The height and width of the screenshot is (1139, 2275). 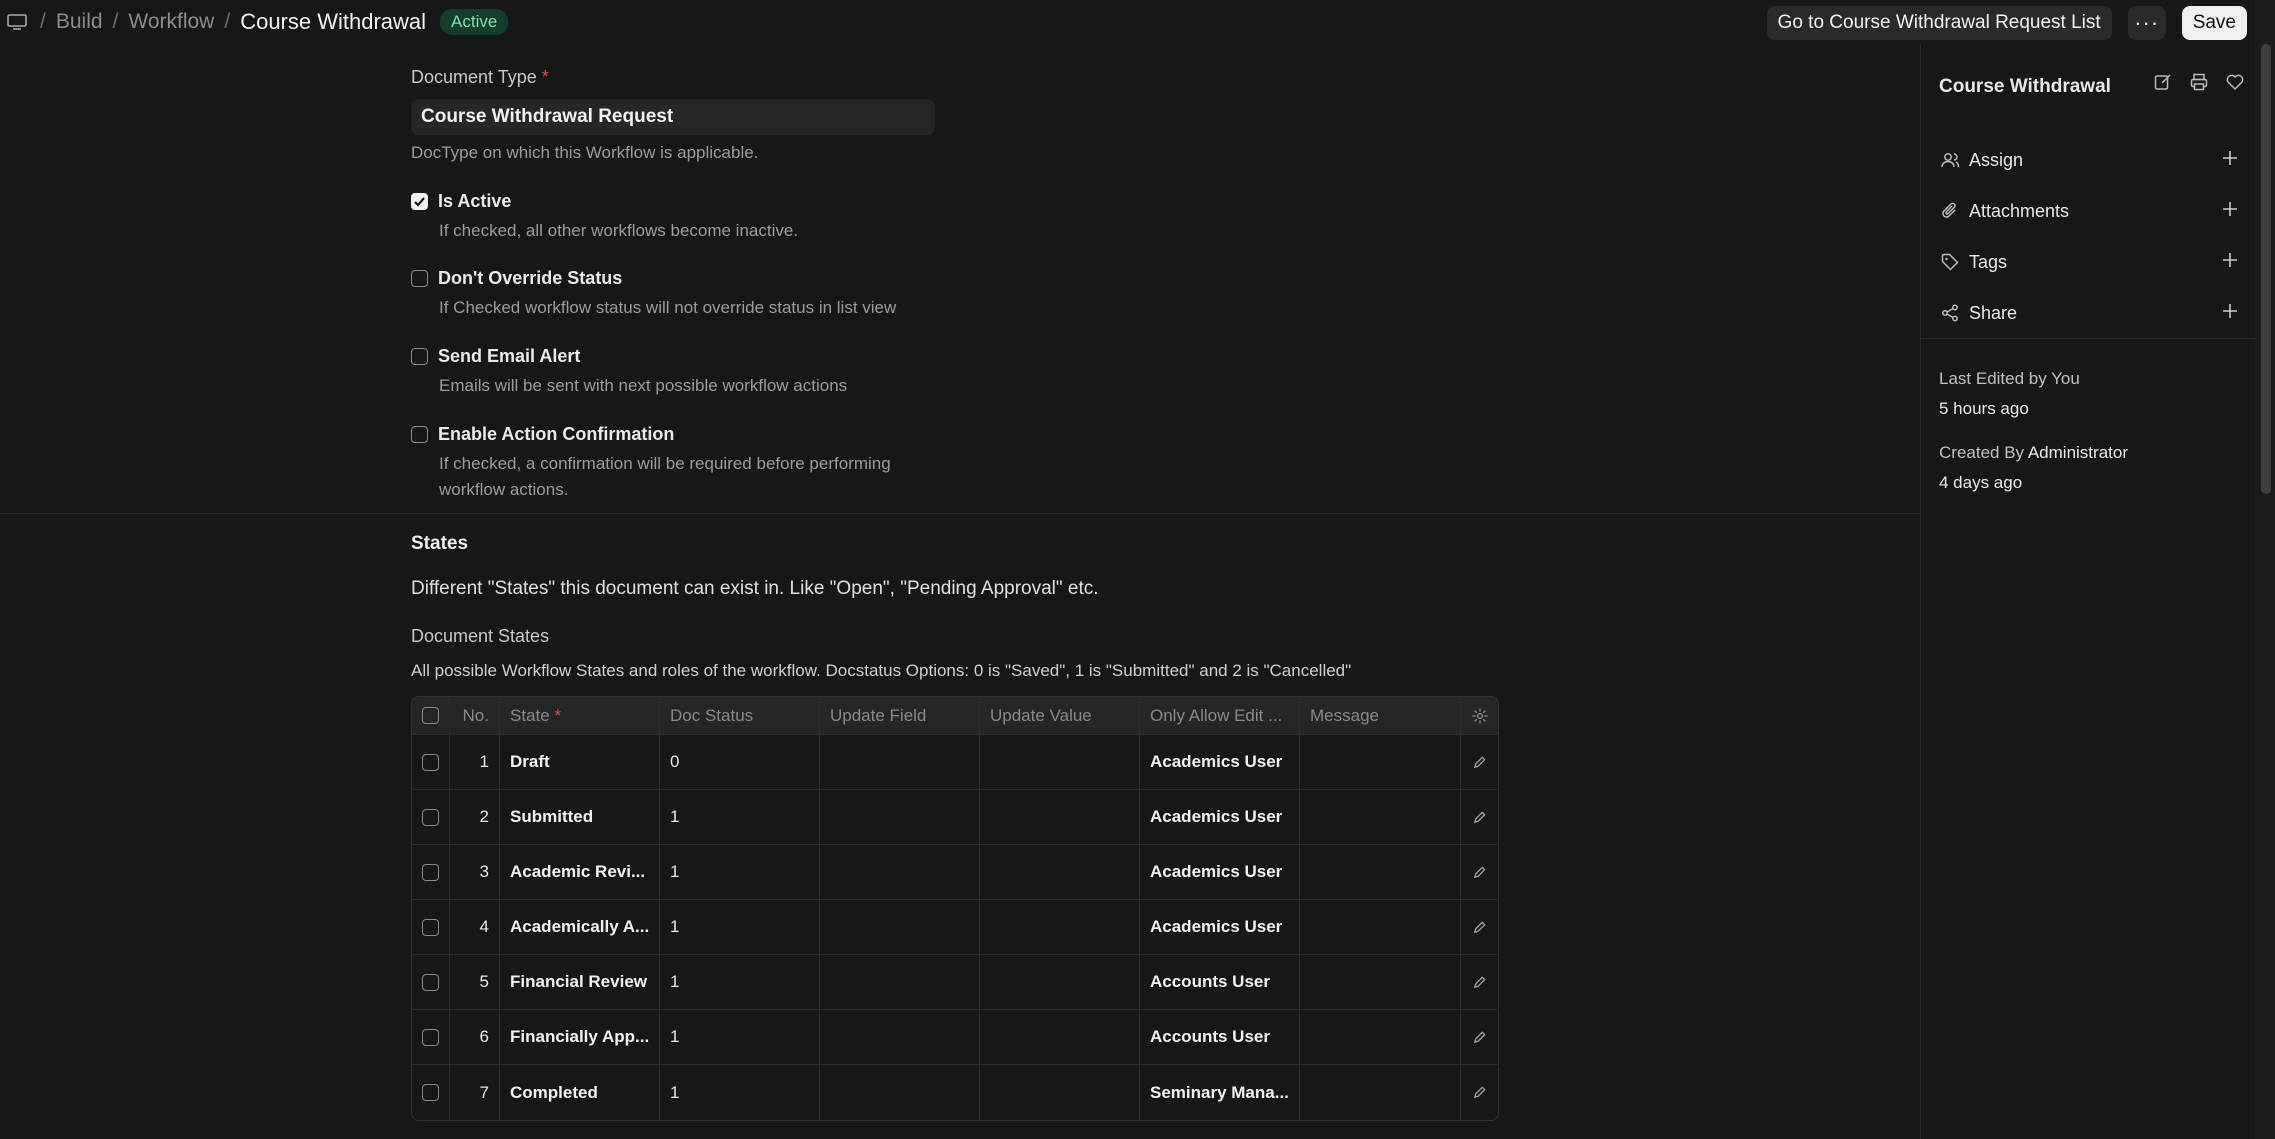 I want to click on table-row: 2 Submitted 1 Academics User, so click(x=955, y=817).